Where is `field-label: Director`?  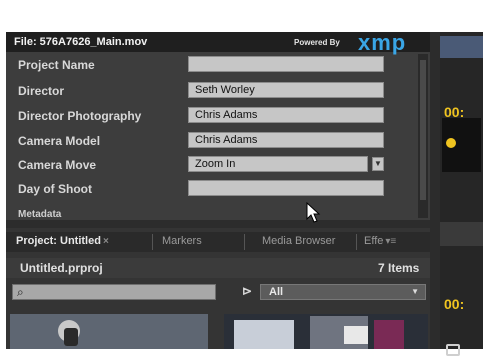 field-label: Director is located at coordinates (41, 91).